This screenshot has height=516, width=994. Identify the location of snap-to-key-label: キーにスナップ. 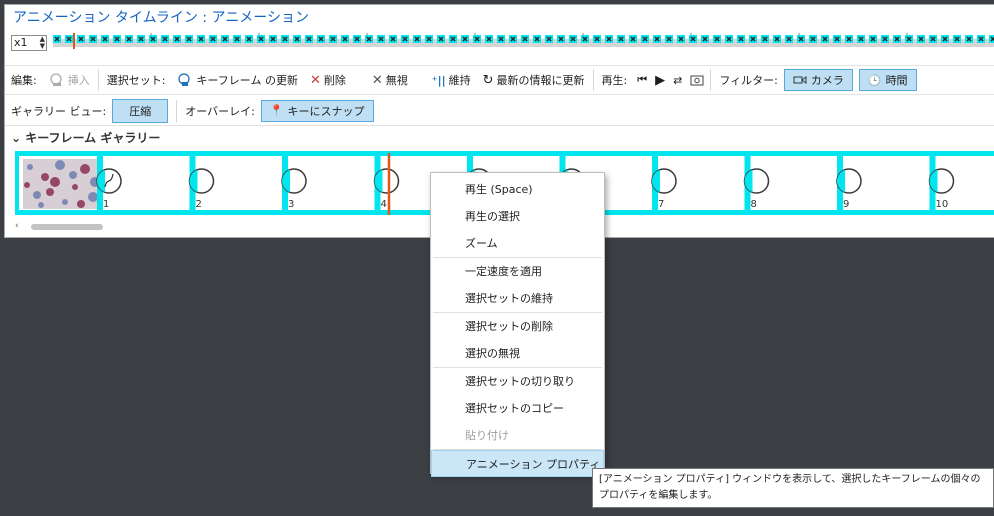
(326, 111).